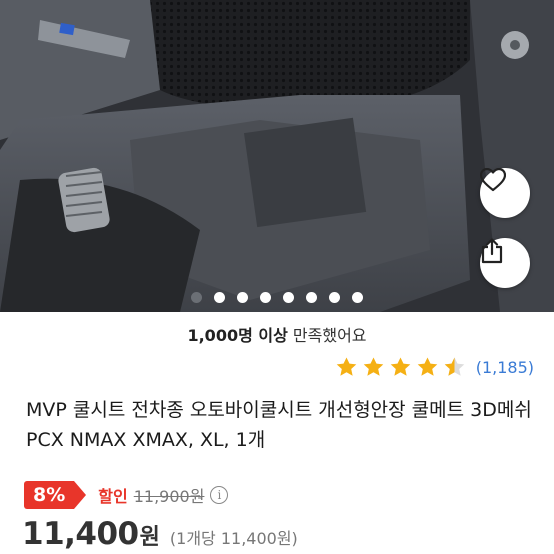 The image size is (554, 554). Describe the element at coordinates (277, 297) in the screenshot. I see `carousel-indicator` at that location.